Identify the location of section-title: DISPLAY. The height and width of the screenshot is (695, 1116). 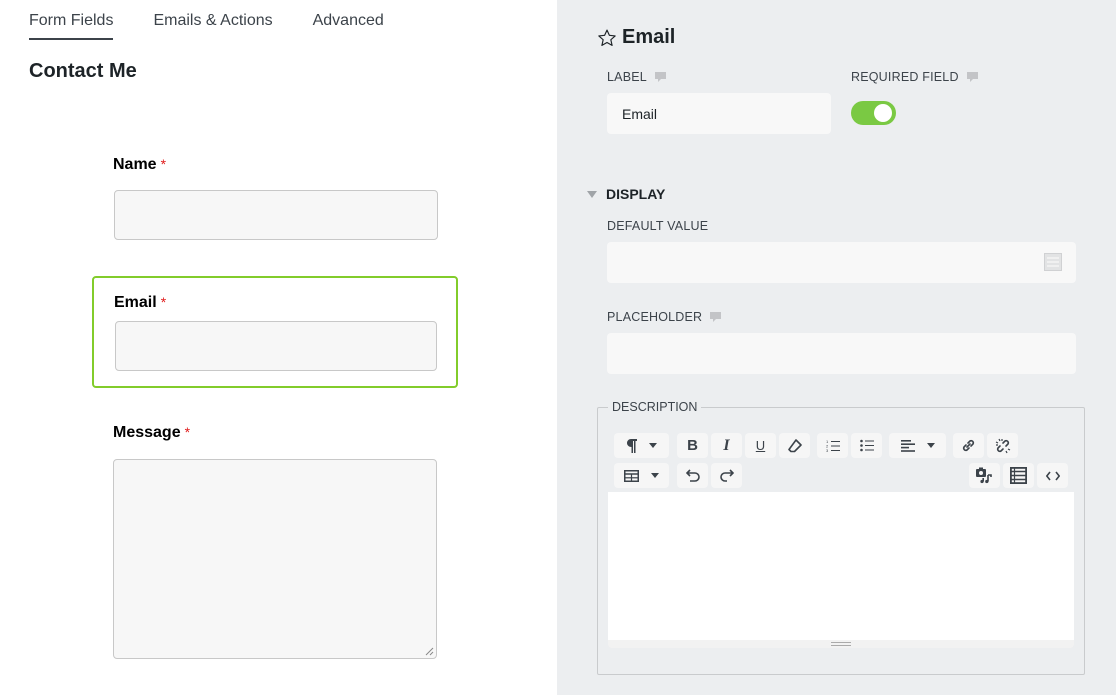
(636, 194).